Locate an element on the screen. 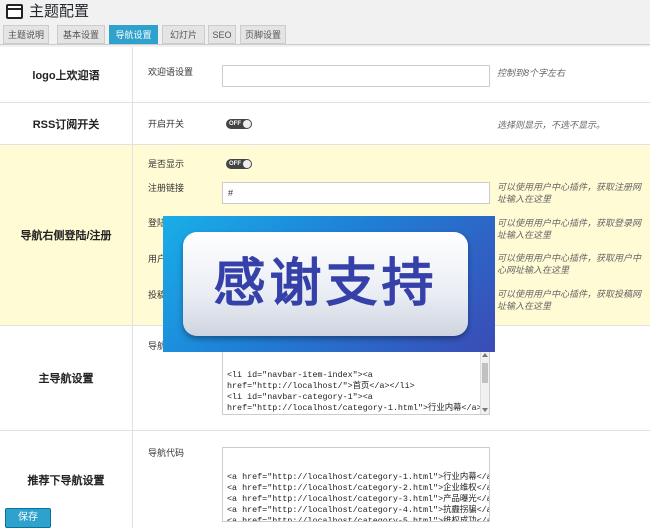 This screenshot has height=528, width=650. rss-toggle: OFF is located at coordinates (239, 124).